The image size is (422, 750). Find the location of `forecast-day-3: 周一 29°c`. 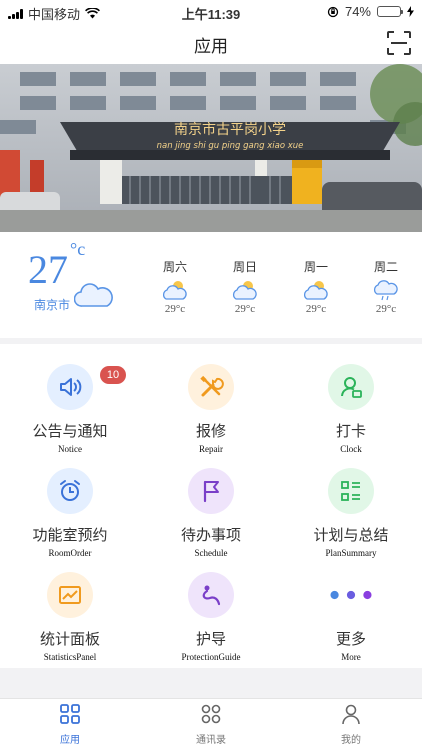

forecast-day-3: 周一 29°c is located at coordinates (315, 287).